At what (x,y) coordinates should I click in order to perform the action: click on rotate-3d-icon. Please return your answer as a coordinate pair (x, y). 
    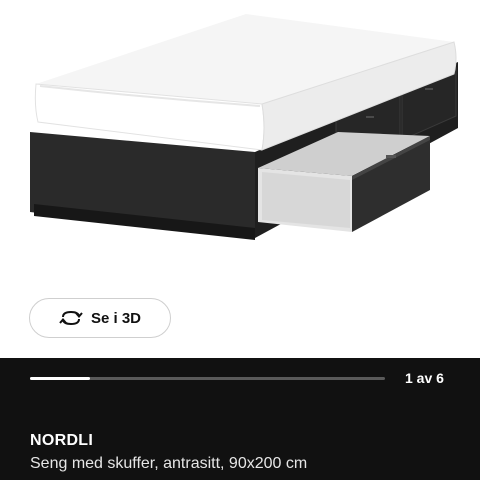
    Looking at the image, I should click on (71, 318).